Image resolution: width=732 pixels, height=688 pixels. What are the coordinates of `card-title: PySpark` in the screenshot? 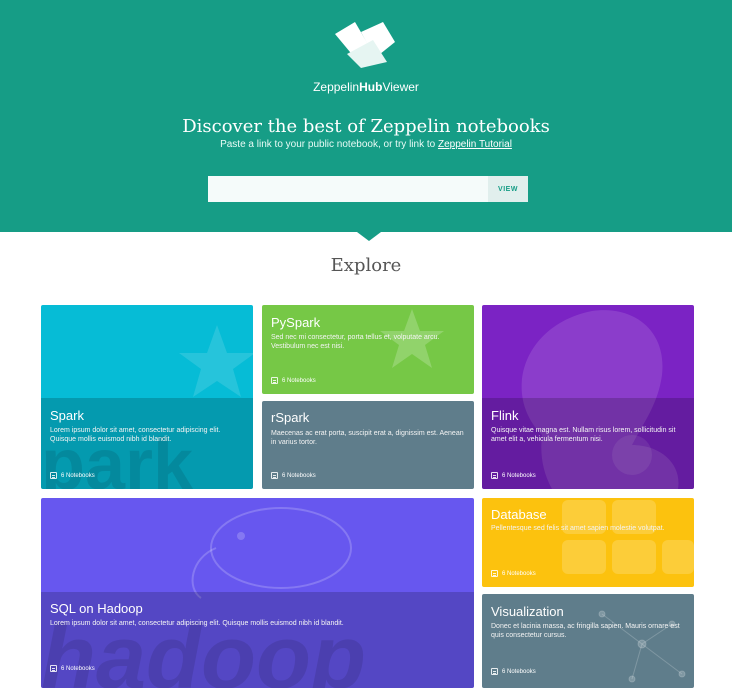 It's located at (296, 322).